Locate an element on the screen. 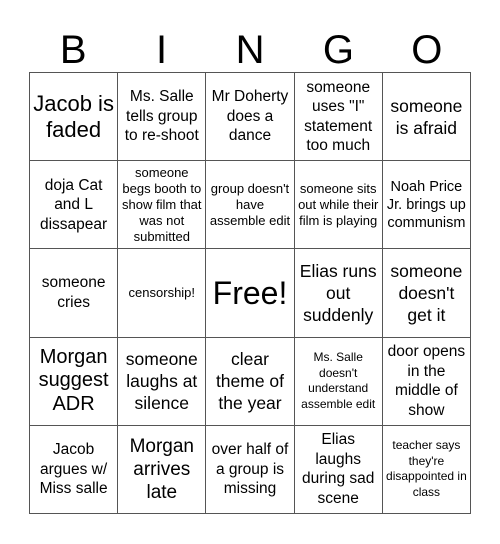  header-letter-b: B is located at coordinates (73, 50).